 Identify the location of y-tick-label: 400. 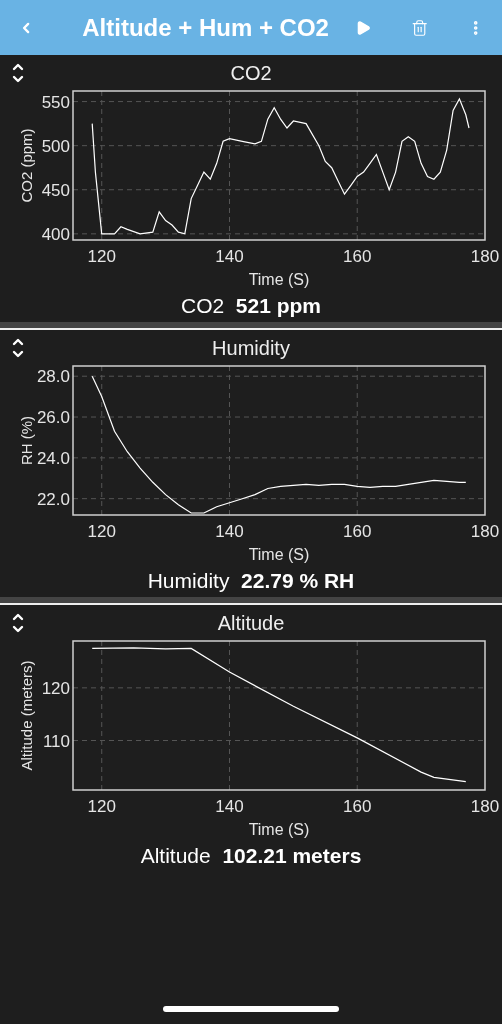
(55, 234).